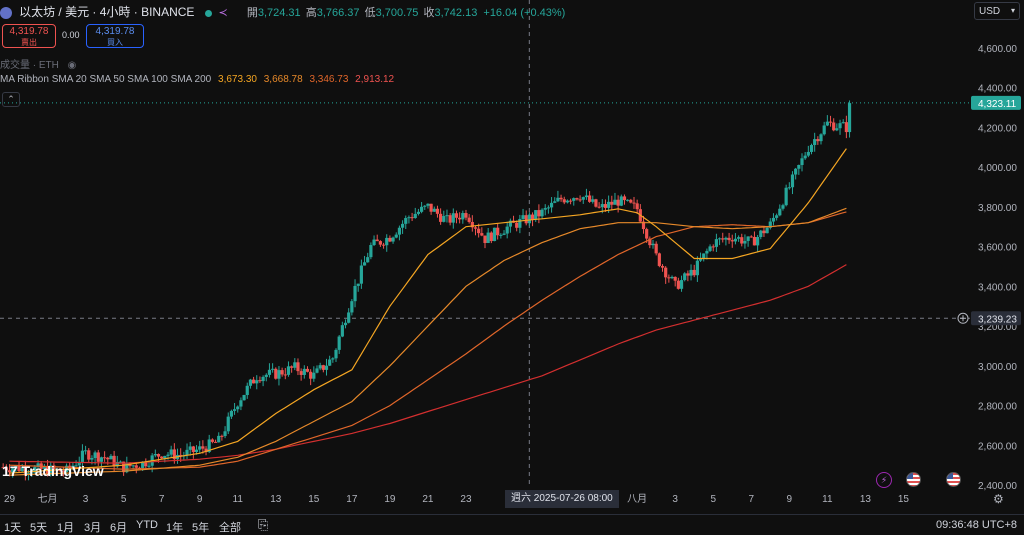 Image resolution: width=1024 pixels, height=535 pixels. Describe the element at coordinates (10, 499) in the screenshot. I see `x-tick-label: 29` at that location.